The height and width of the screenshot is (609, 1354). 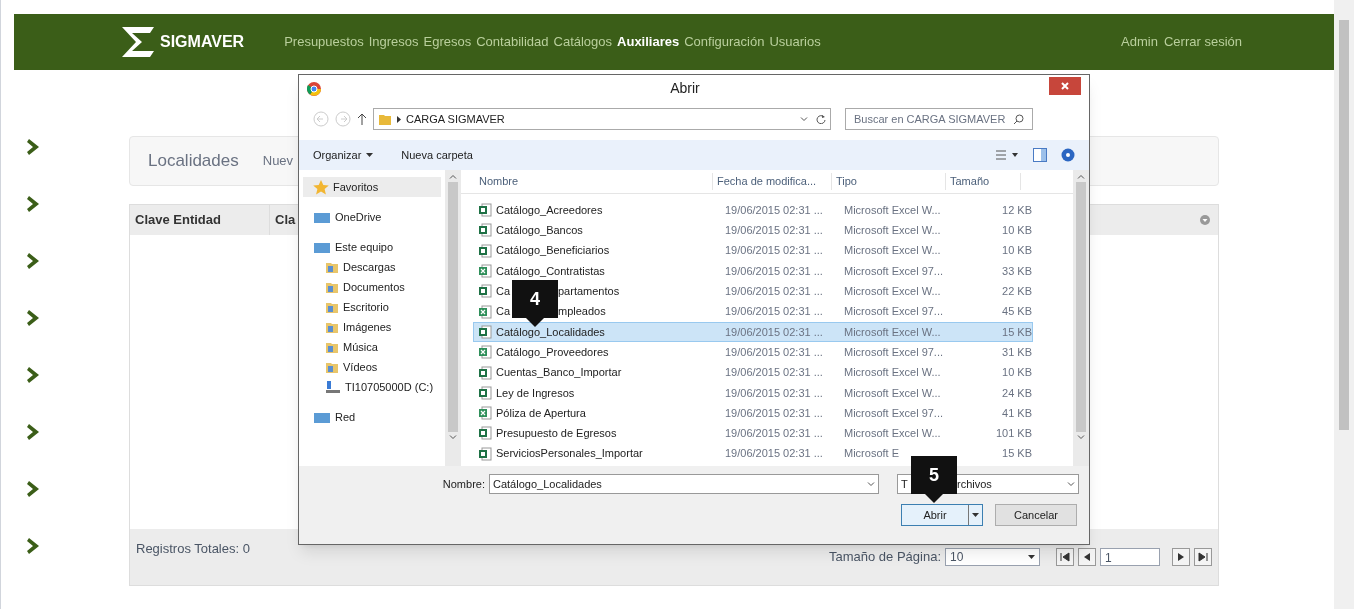 I want to click on browser-logo-icon, so click(x=314, y=88).